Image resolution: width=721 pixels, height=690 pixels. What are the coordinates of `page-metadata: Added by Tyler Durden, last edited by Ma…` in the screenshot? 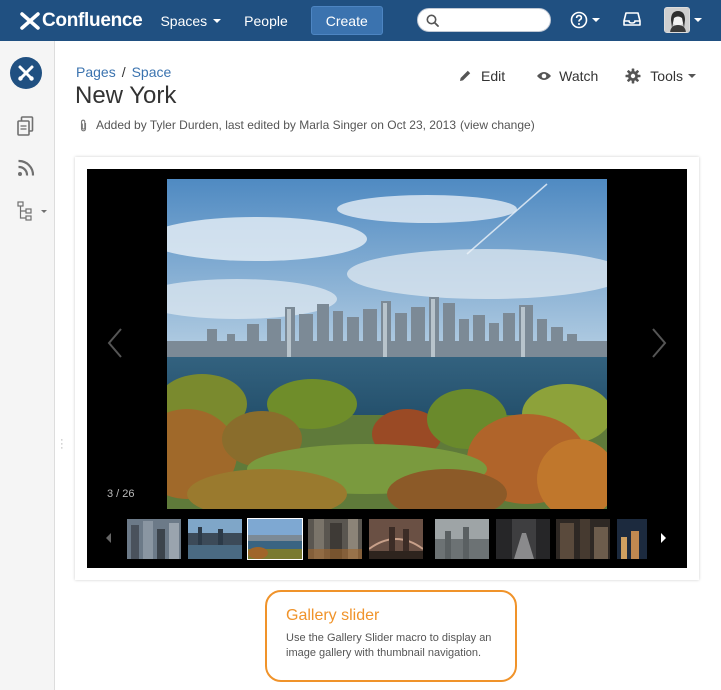 It's located at (307, 125).